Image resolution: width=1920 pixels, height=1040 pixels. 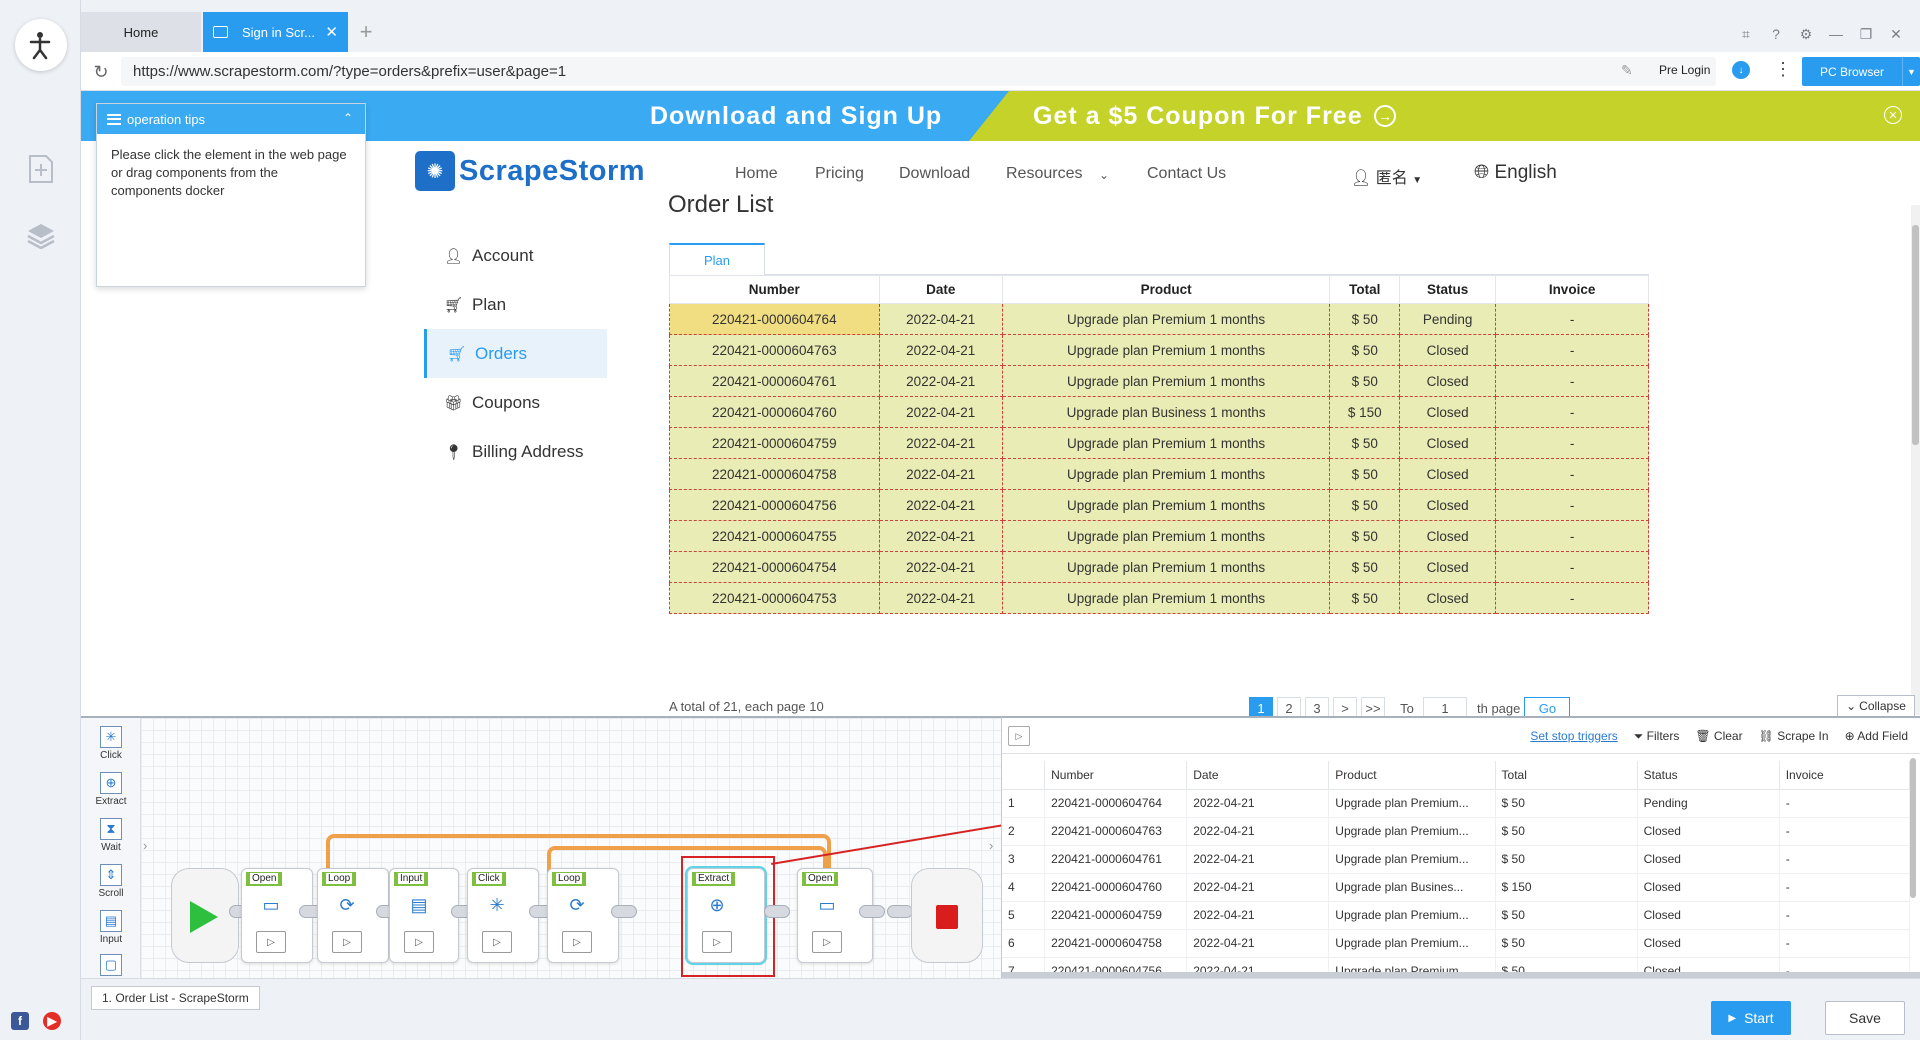 What do you see at coordinates (1866, 34) in the screenshot?
I see `restore-icon: ❐` at bounding box center [1866, 34].